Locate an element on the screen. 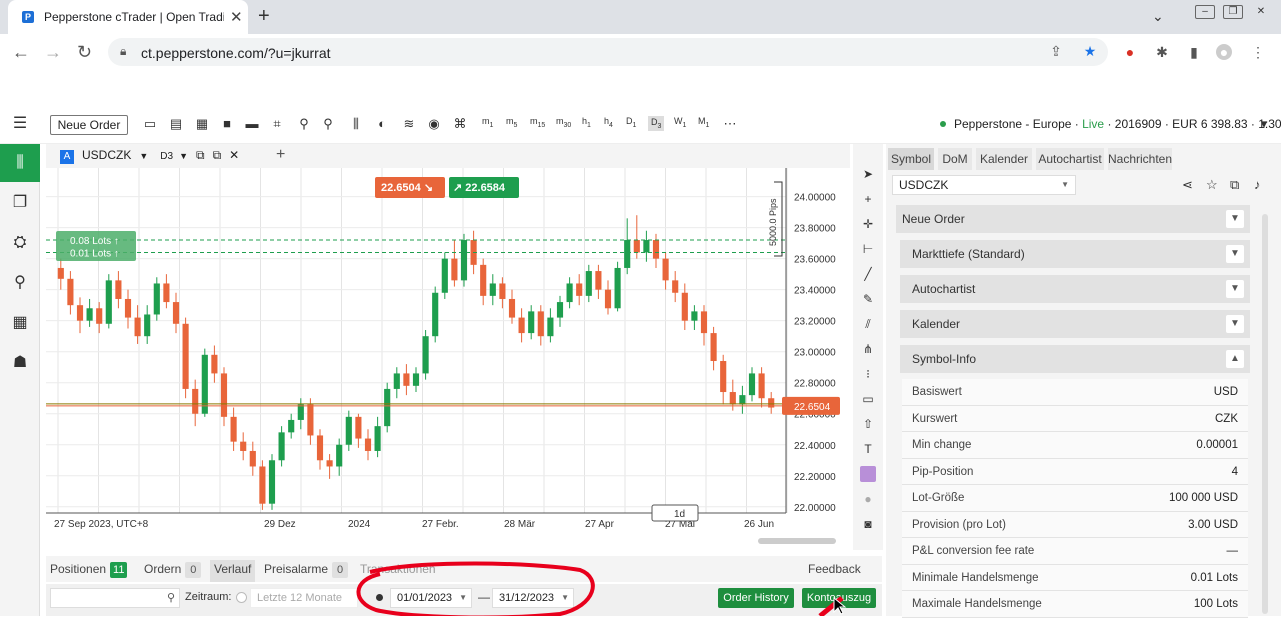 This screenshot has width=1281, height=618. tf-h1: h1 is located at coordinates (586, 122).